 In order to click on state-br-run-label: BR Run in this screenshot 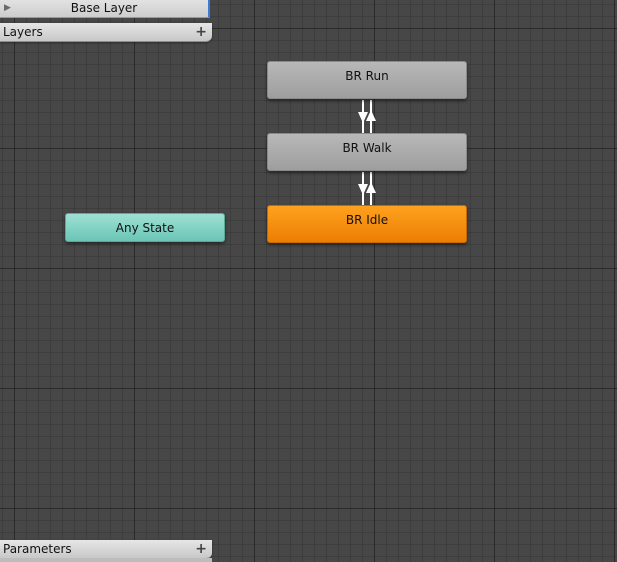, I will do `click(367, 76)`.